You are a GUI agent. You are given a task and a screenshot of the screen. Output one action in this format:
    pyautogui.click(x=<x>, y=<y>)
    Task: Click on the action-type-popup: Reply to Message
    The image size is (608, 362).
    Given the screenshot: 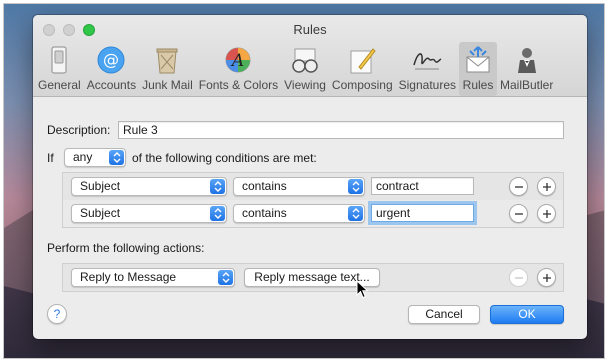 What is the action you would take?
    pyautogui.click(x=153, y=277)
    